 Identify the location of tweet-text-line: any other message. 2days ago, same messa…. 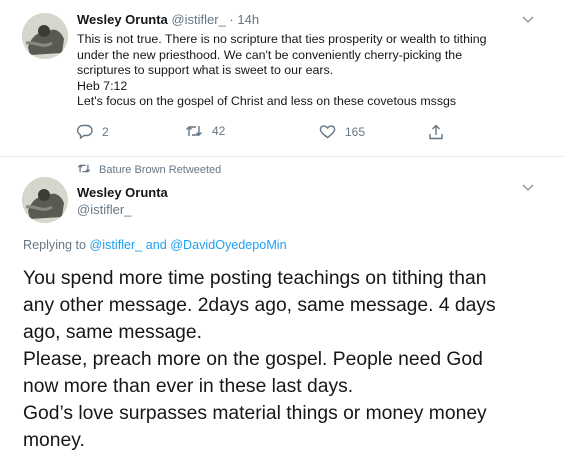
(259, 305).